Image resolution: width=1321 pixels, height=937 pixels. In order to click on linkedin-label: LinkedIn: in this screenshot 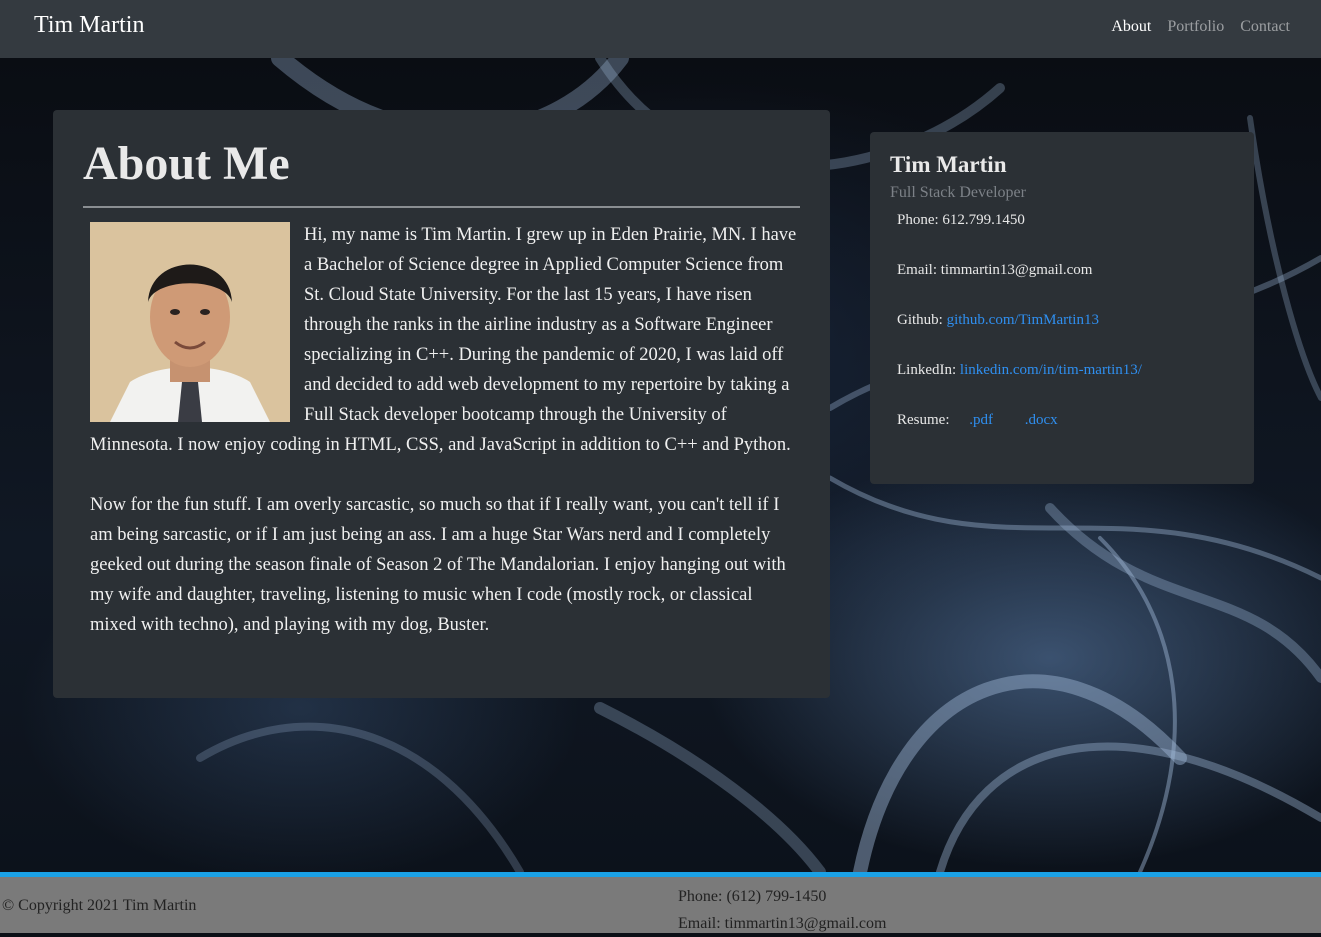, I will do `click(927, 370)`.